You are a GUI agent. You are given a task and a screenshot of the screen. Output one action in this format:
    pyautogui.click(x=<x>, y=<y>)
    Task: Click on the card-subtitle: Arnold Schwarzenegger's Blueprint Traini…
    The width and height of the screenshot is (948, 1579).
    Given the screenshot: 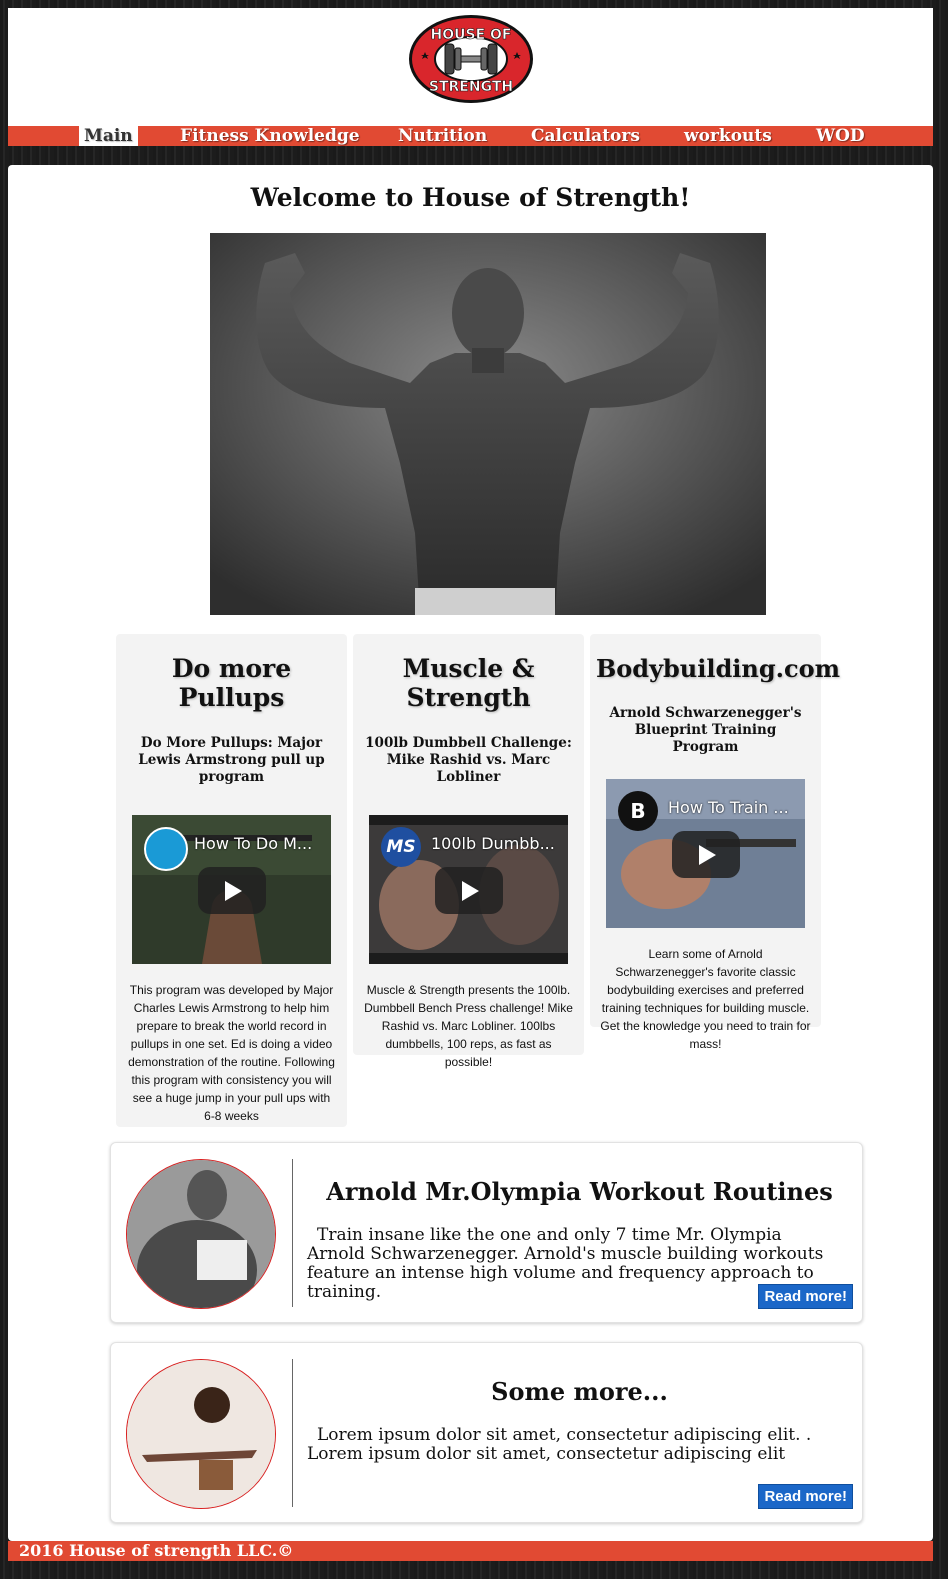 What is the action you would take?
    pyautogui.click(x=705, y=730)
    